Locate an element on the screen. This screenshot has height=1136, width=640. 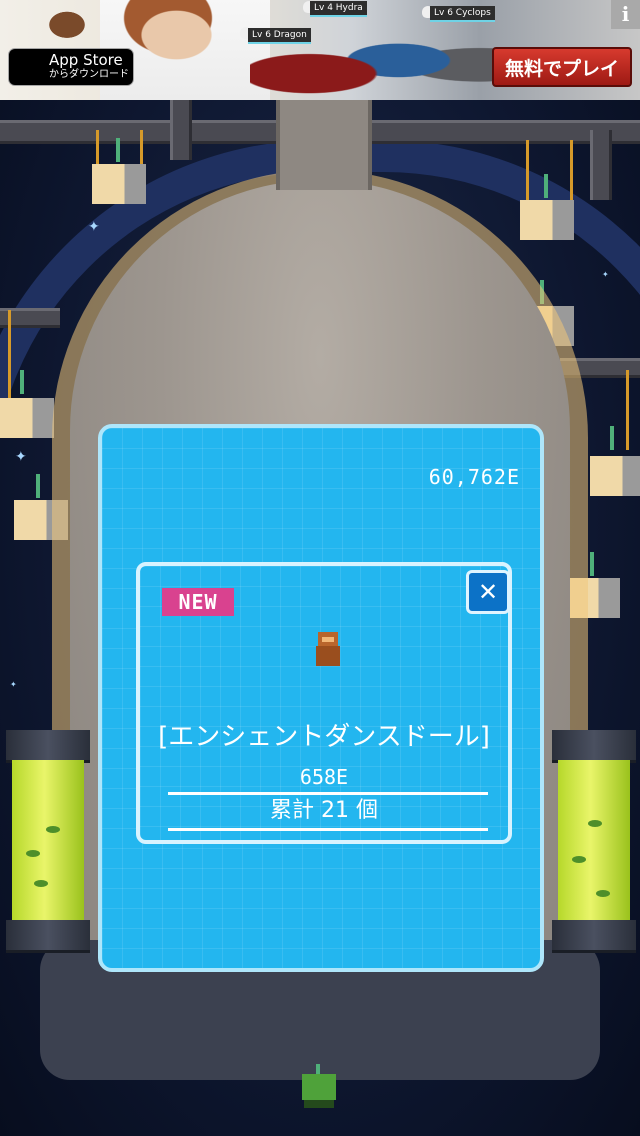
ad-horse-image is located at coordinates (67, 21).